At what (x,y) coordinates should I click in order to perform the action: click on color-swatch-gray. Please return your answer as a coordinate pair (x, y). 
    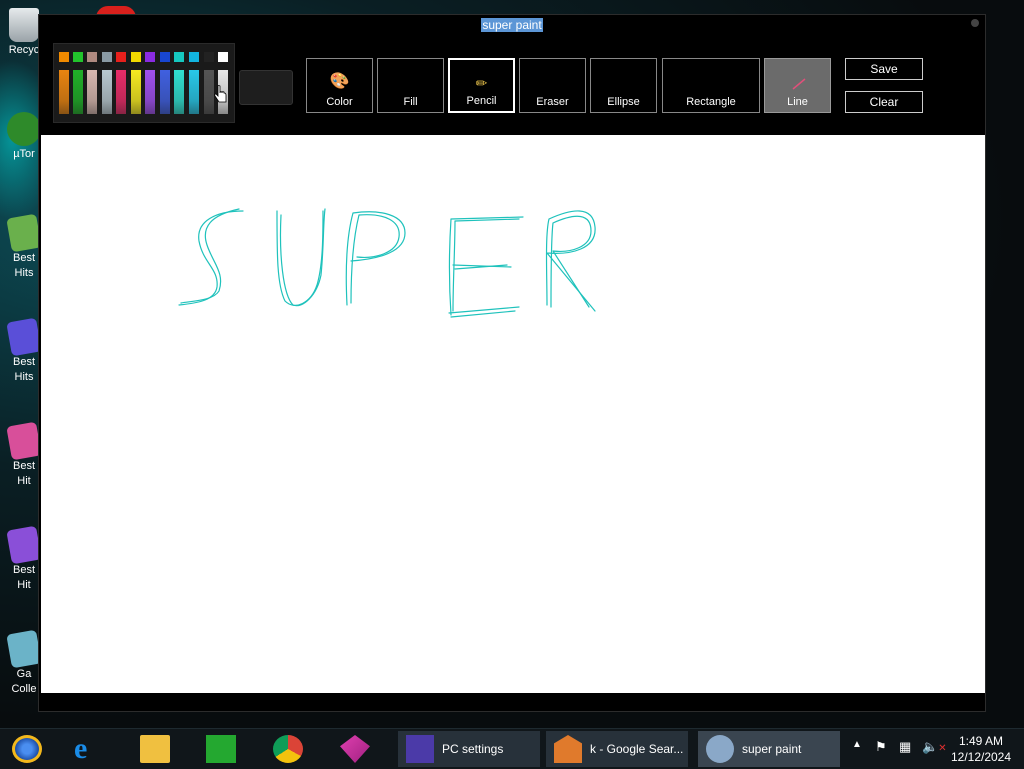
    Looking at the image, I should click on (107, 57).